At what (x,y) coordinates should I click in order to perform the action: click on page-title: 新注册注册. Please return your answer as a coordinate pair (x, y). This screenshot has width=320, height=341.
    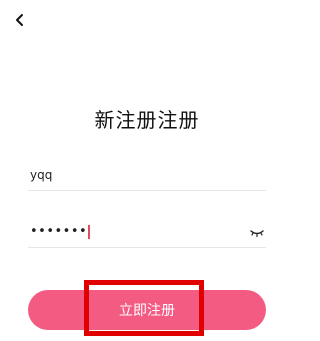
    Looking at the image, I should click on (147, 120).